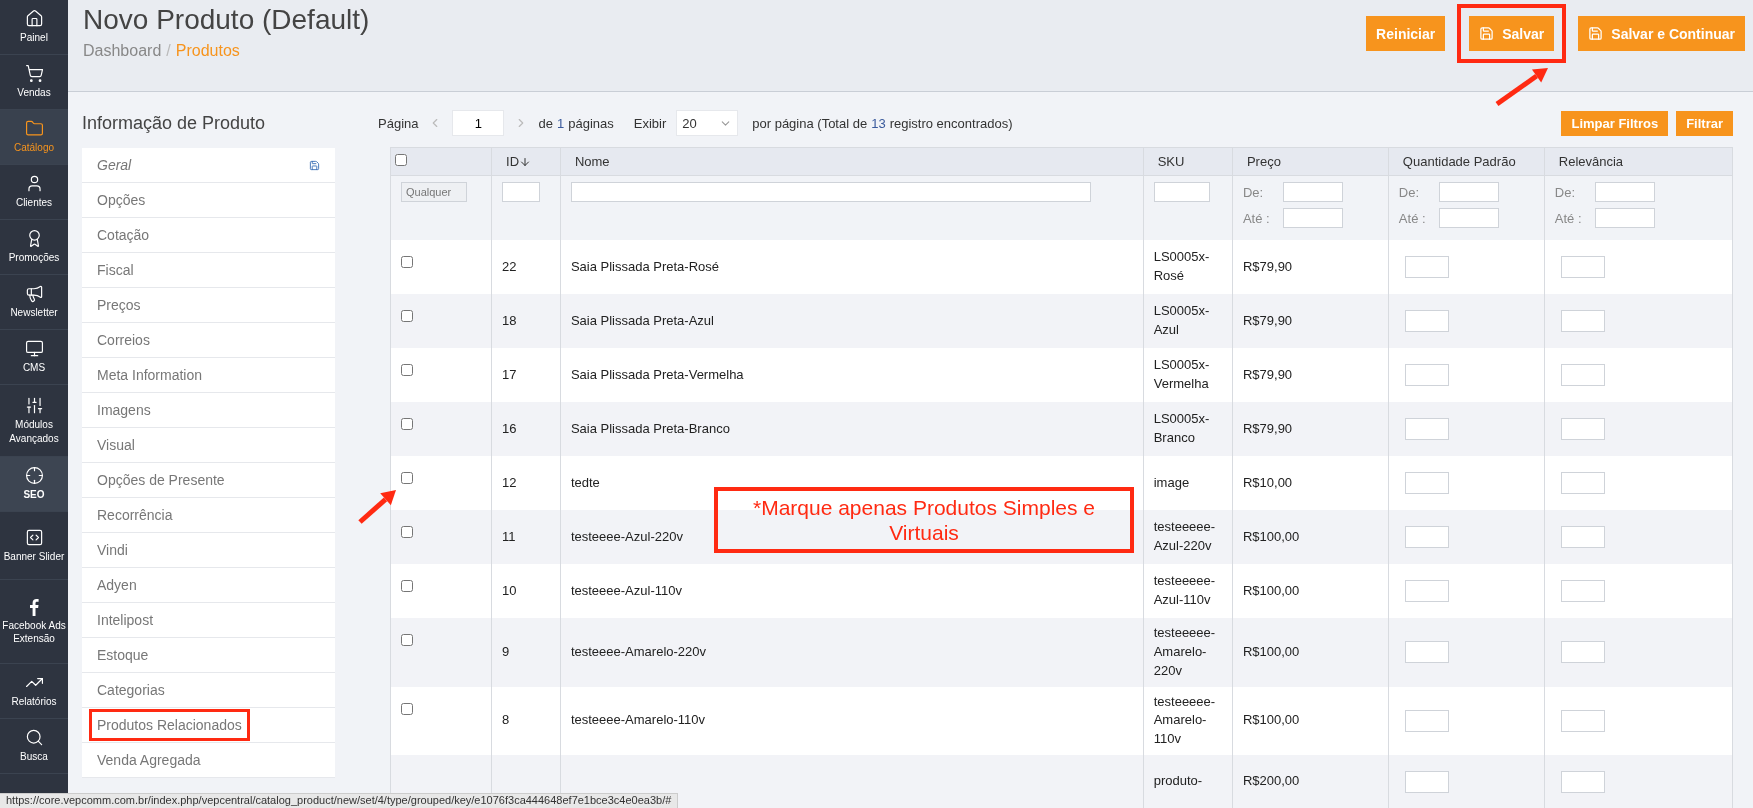 This screenshot has width=1753, height=808. Describe the element at coordinates (638, 720) in the screenshot. I see `name-cell: testeeee-Amarelo-110v` at that location.